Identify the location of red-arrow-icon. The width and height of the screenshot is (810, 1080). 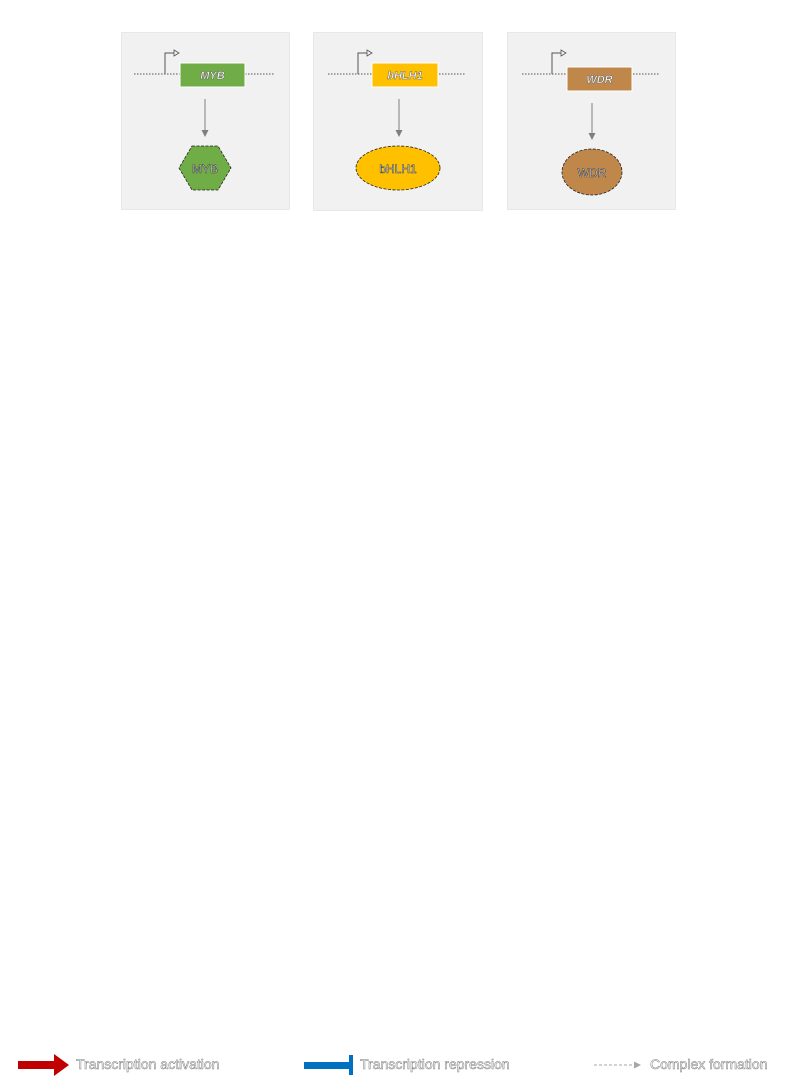
(43, 1065).